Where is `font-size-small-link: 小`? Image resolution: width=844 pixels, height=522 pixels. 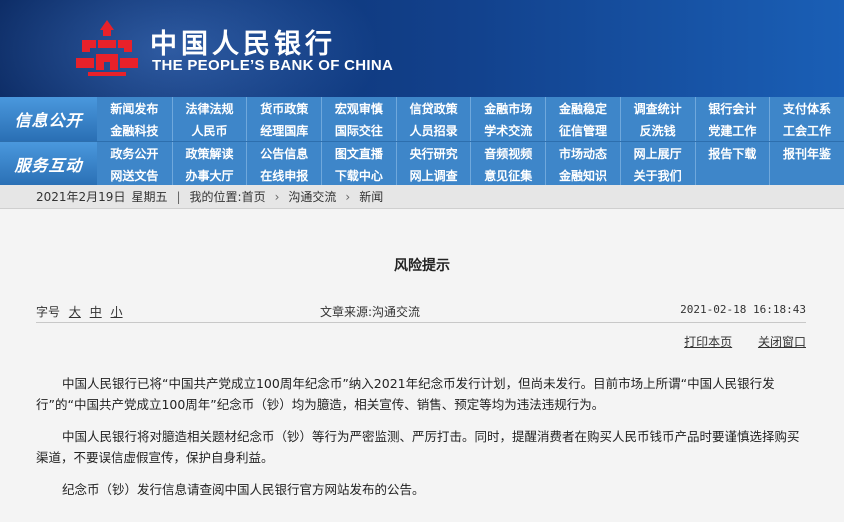 font-size-small-link: 小 is located at coordinates (117, 312).